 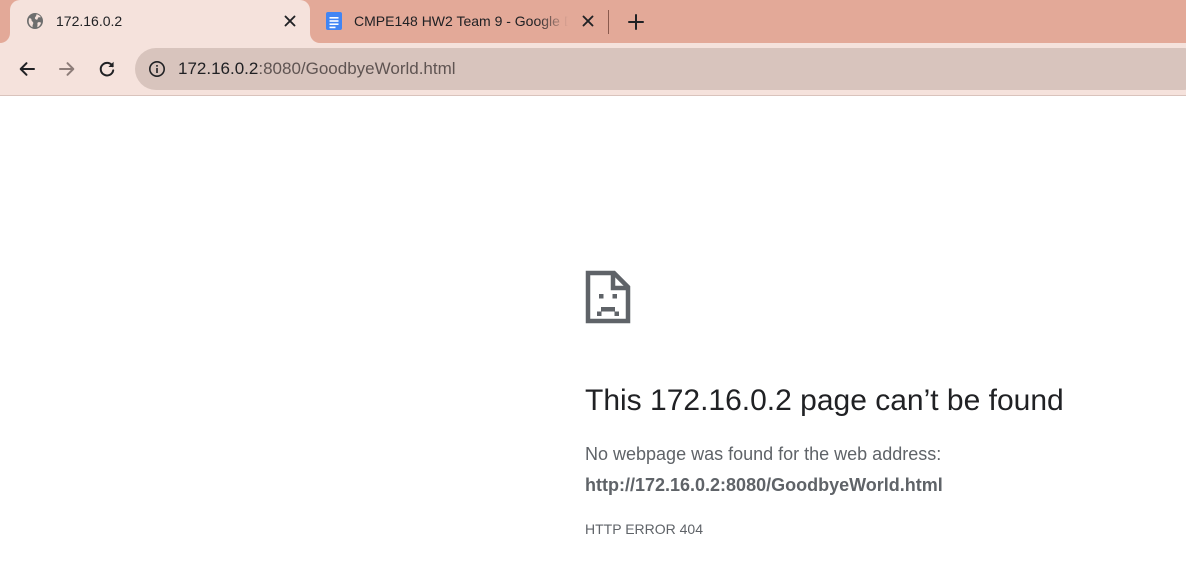 What do you see at coordinates (608, 297) in the screenshot?
I see `sad-page-icon` at bounding box center [608, 297].